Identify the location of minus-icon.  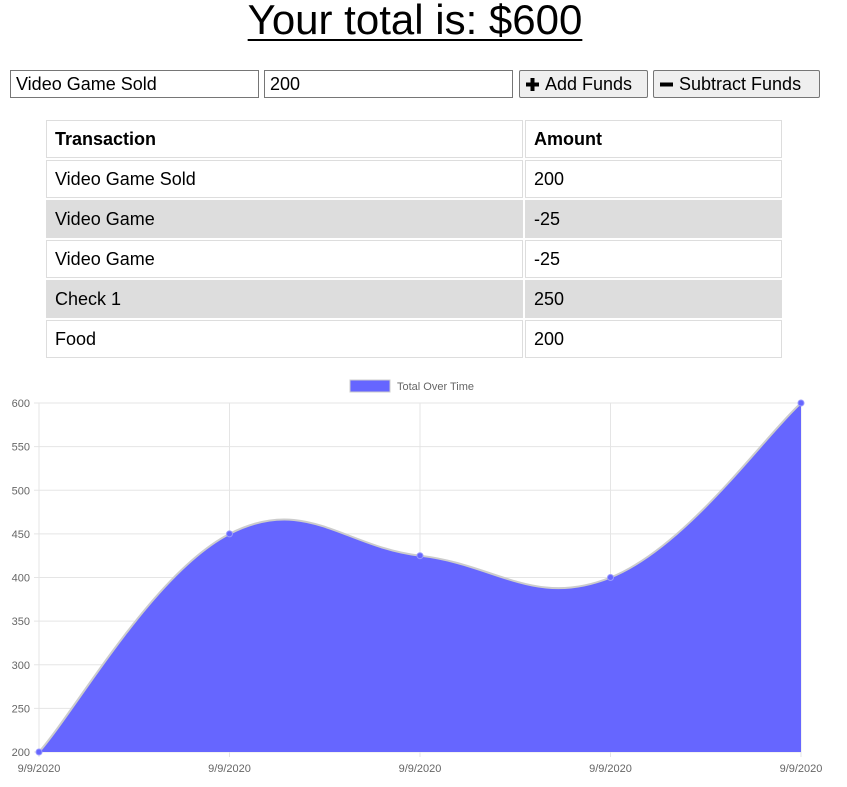
(666, 84).